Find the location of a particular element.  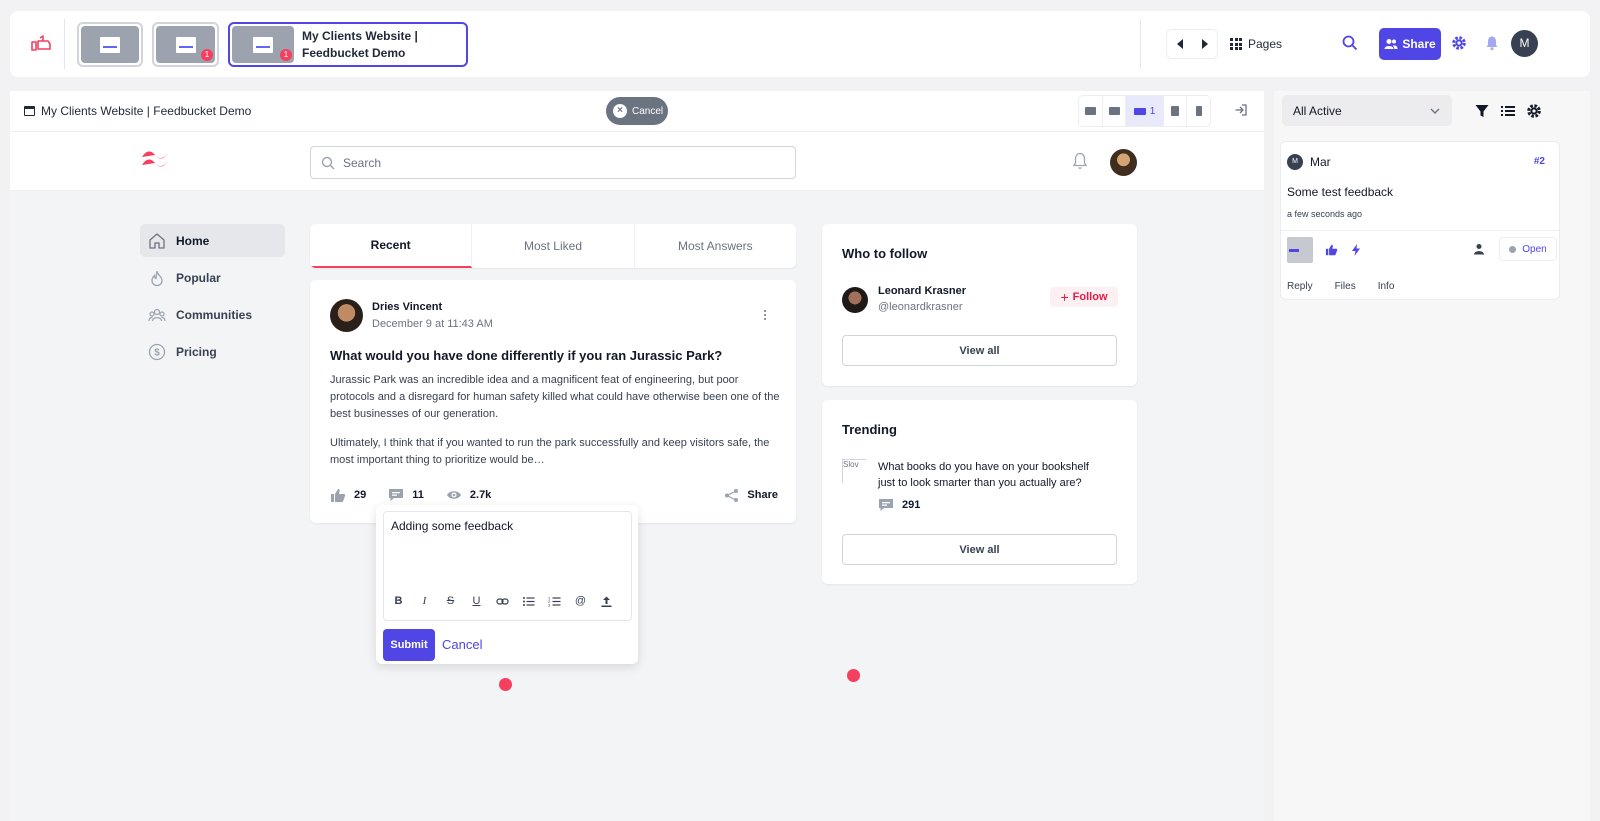

tab-reply: Reply is located at coordinates (1300, 286).